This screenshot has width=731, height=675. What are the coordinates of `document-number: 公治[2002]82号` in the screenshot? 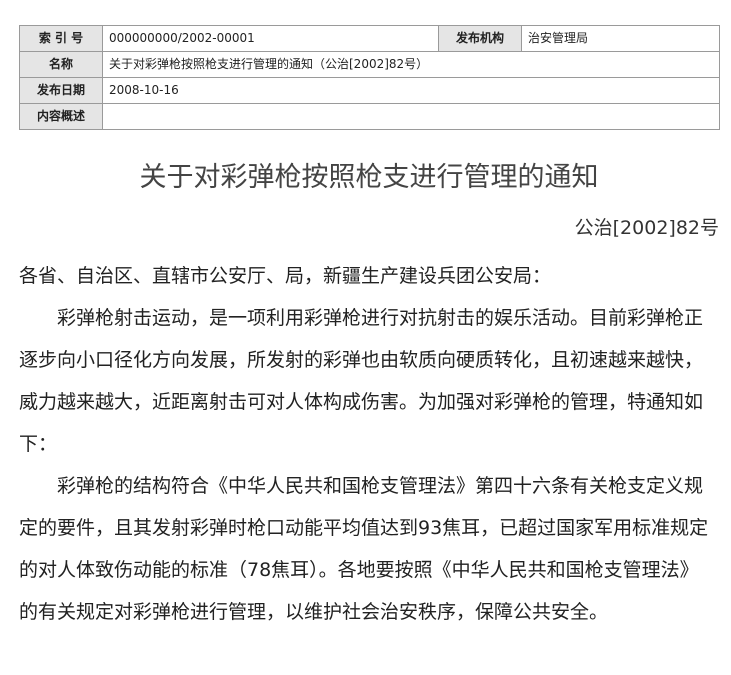 It's located at (646, 228).